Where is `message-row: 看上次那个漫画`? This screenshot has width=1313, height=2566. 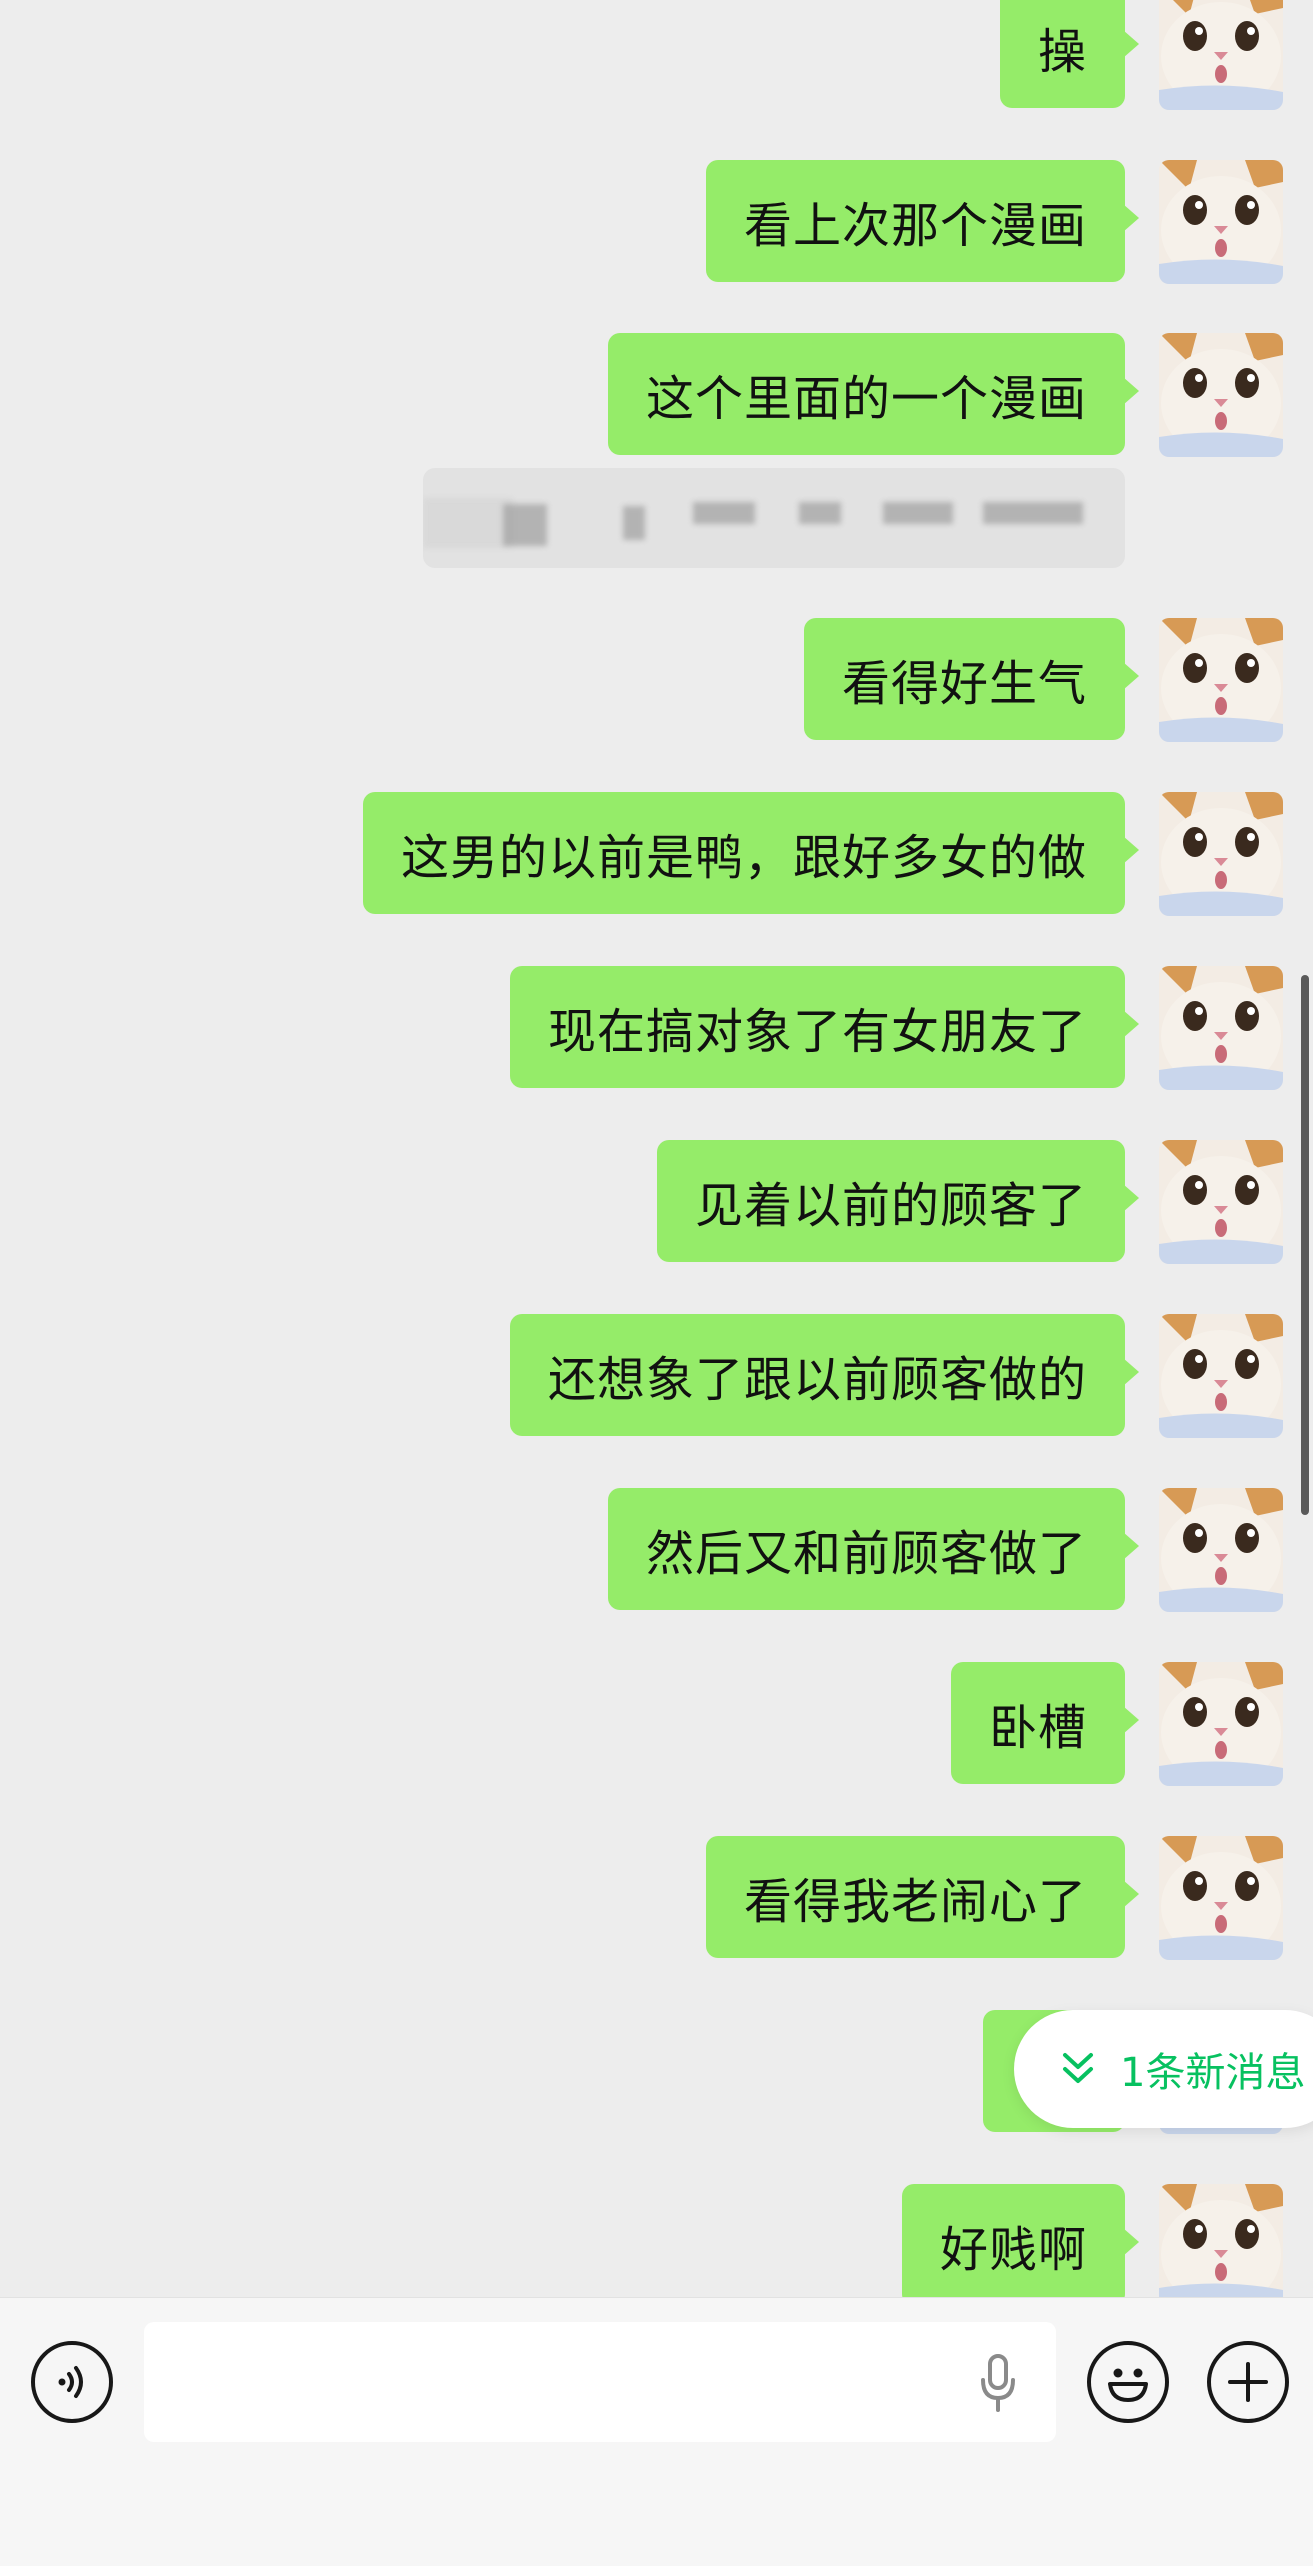
message-row: 看上次那个漫画 is located at coordinates (656, 222).